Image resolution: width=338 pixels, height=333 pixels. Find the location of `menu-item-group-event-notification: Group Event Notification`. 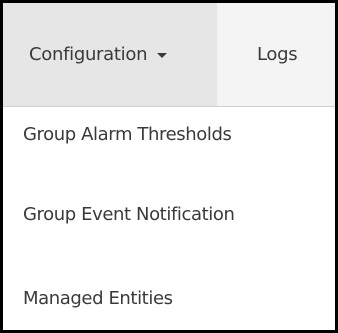

menu-item-group-event-notification: Group Event Notification is located at coordinates (129, 214).